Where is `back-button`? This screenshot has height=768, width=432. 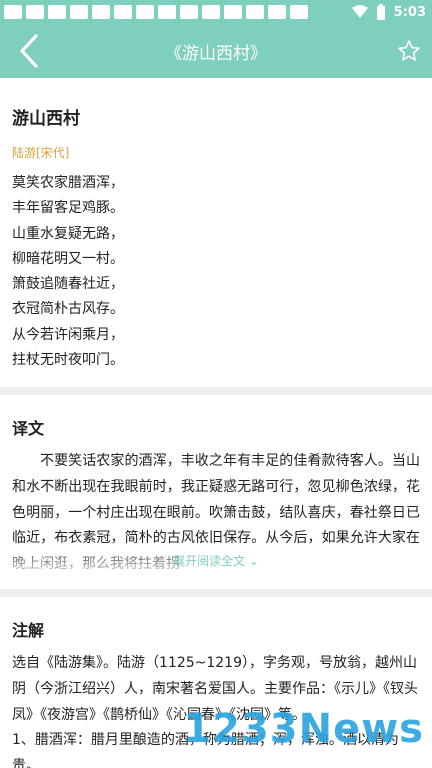
back-button is located at coordinates (29, 51).